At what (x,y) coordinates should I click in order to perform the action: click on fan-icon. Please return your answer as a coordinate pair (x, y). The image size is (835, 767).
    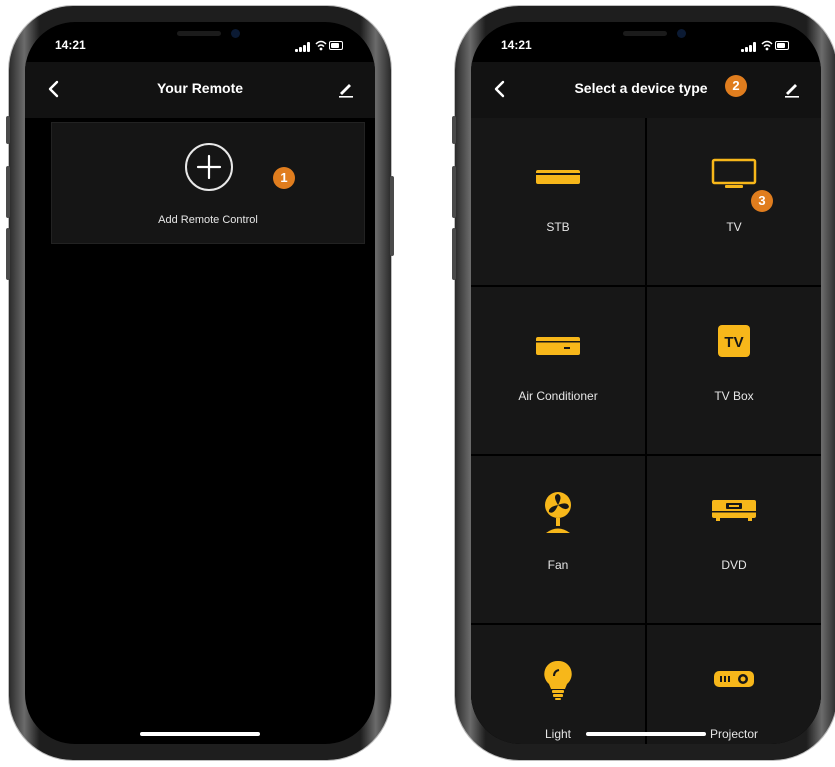
    Looking at the image, I should click on (558, 512).